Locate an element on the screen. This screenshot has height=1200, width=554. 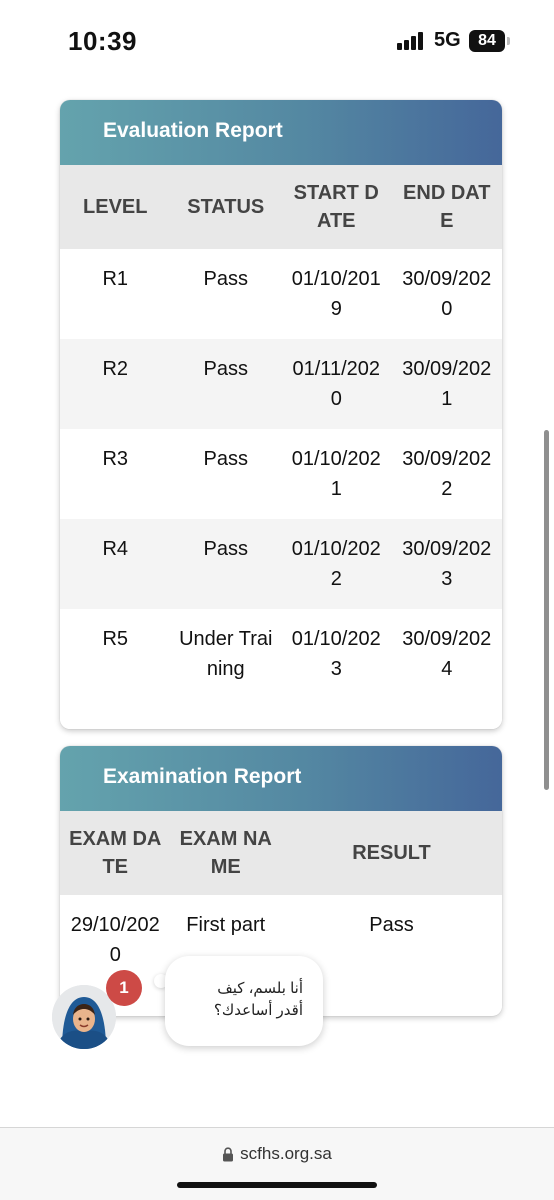
cell-level: R4 is located at coordinates (115, 564).